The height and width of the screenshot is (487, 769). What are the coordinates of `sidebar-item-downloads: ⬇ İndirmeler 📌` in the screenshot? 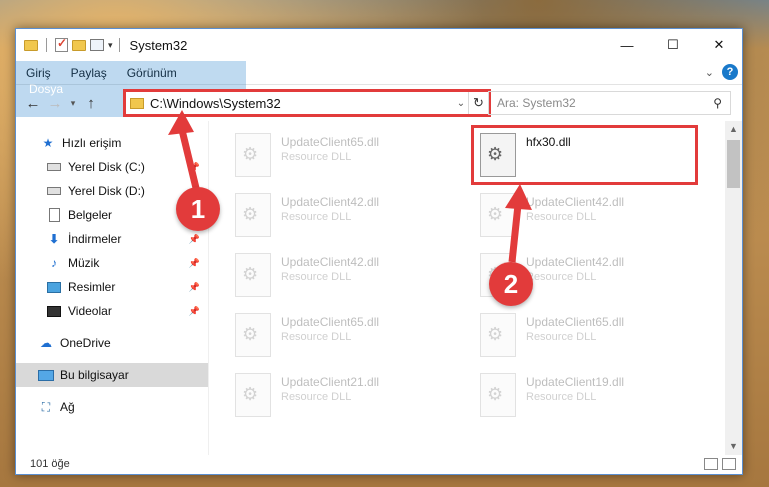 It's located at (112, 239).